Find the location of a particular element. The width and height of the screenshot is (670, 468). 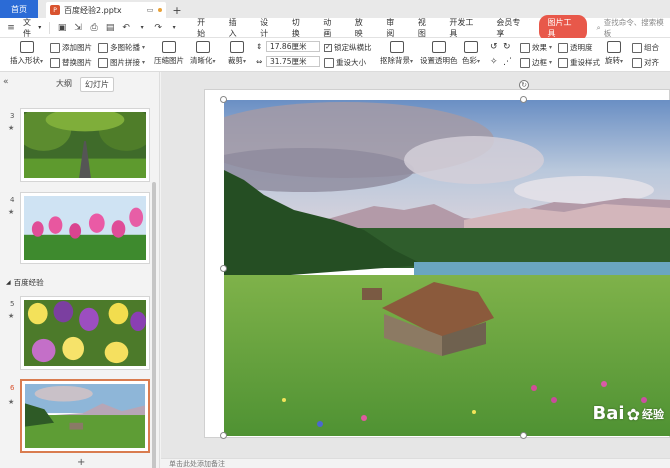

save-icon: ▣ is located at coordinates (62, 28).